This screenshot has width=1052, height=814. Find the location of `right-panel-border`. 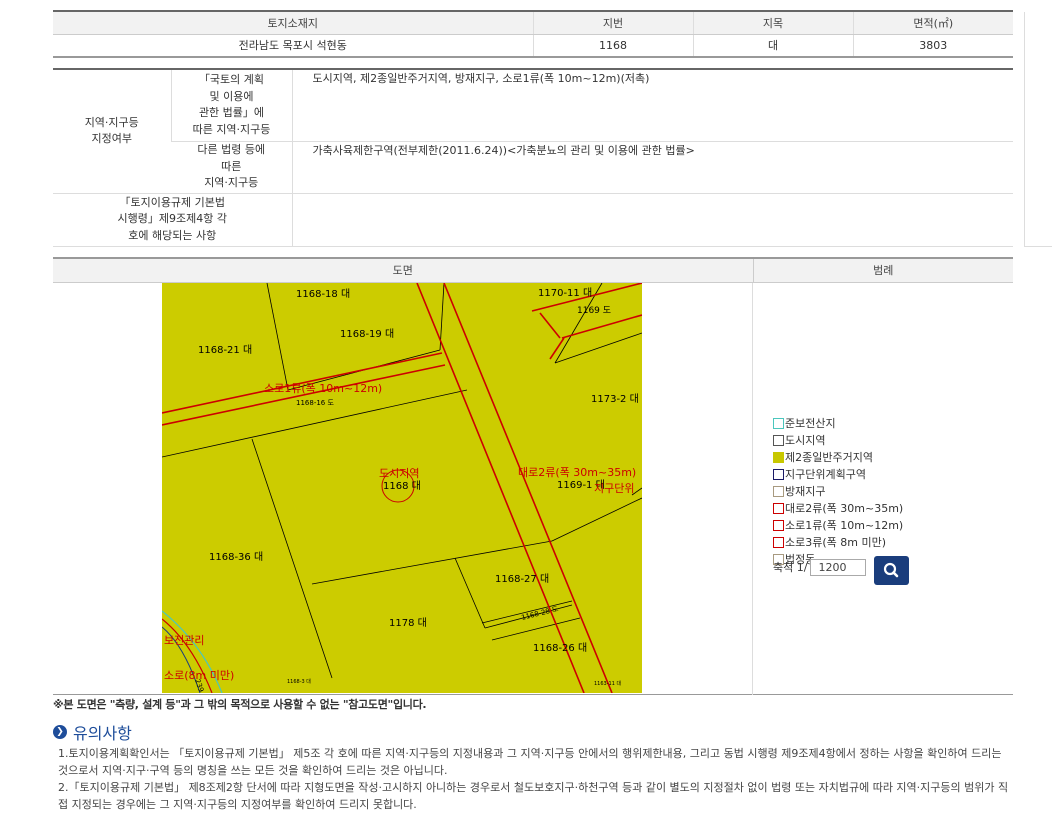

right-panel-border is located at coordinates (1038, 129).